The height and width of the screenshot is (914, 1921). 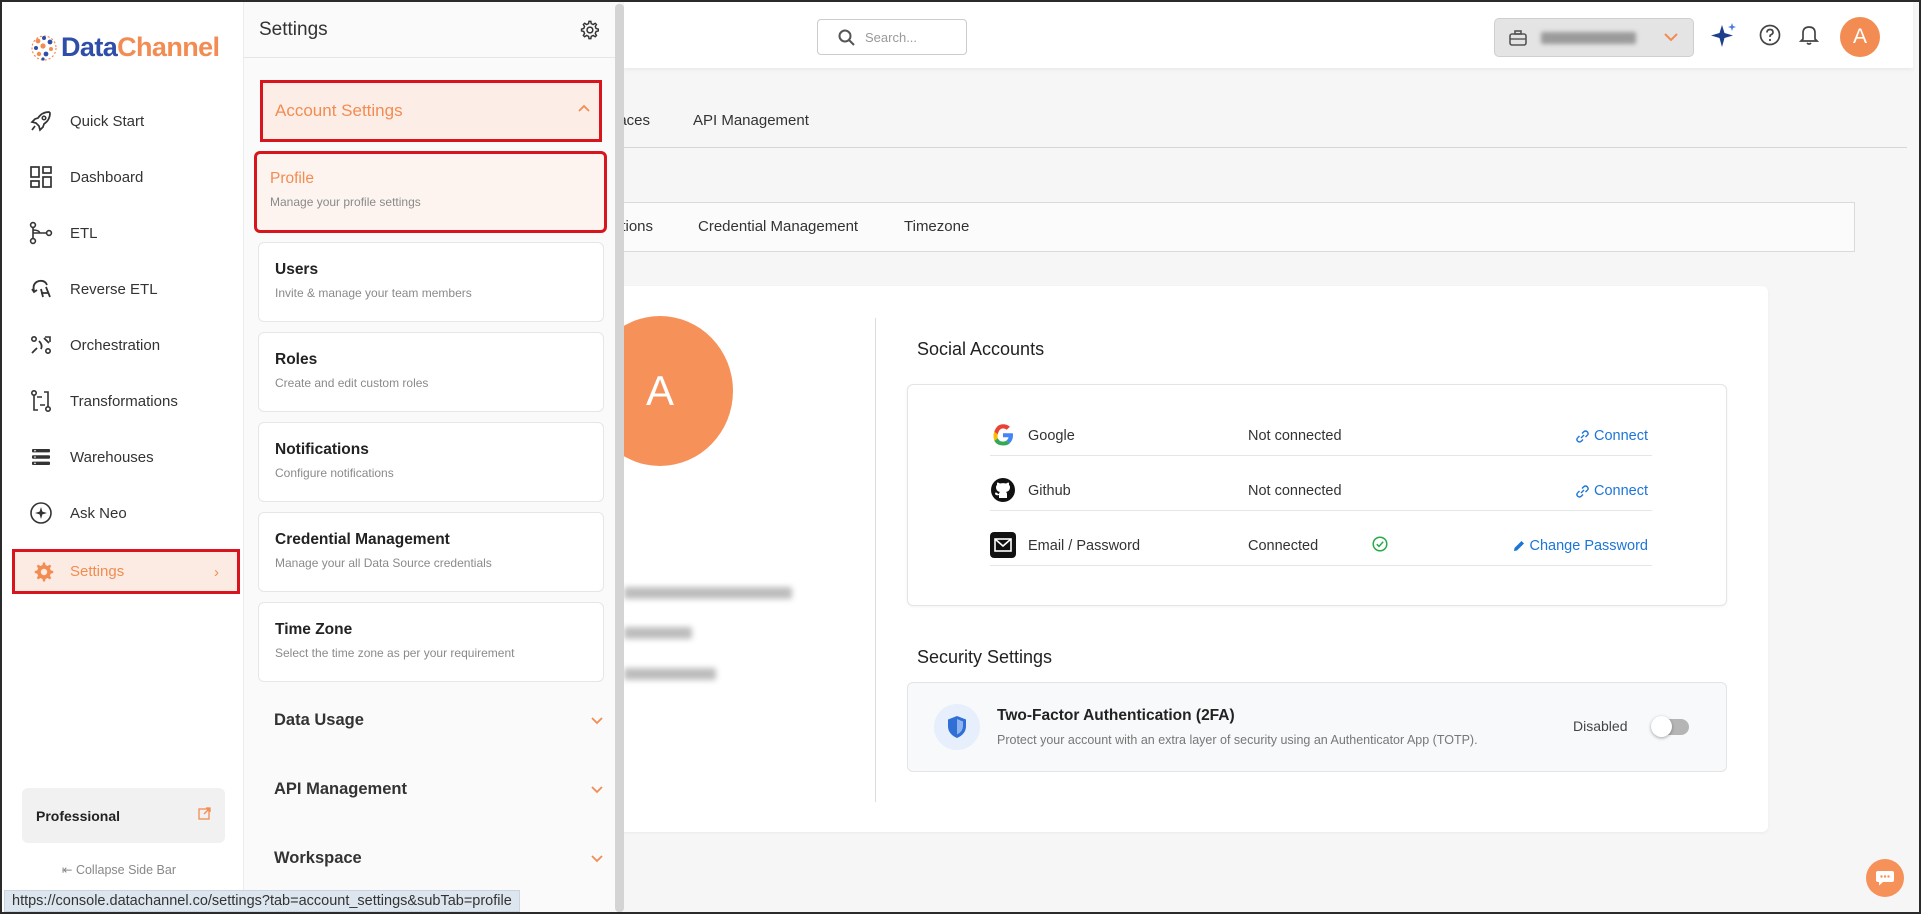 What do you see at coordinates (44, 47) in the screenshot?
I see `datachannel-globe-icon` at bounding box center [44, 47].